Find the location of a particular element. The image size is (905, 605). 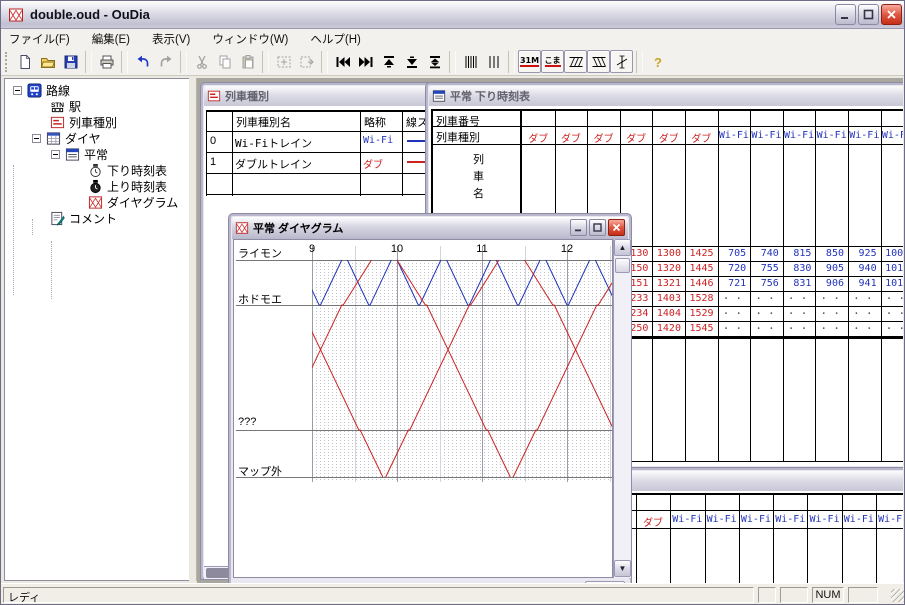

tree-item-コメント: コメント is located at coordinates (83, 218).